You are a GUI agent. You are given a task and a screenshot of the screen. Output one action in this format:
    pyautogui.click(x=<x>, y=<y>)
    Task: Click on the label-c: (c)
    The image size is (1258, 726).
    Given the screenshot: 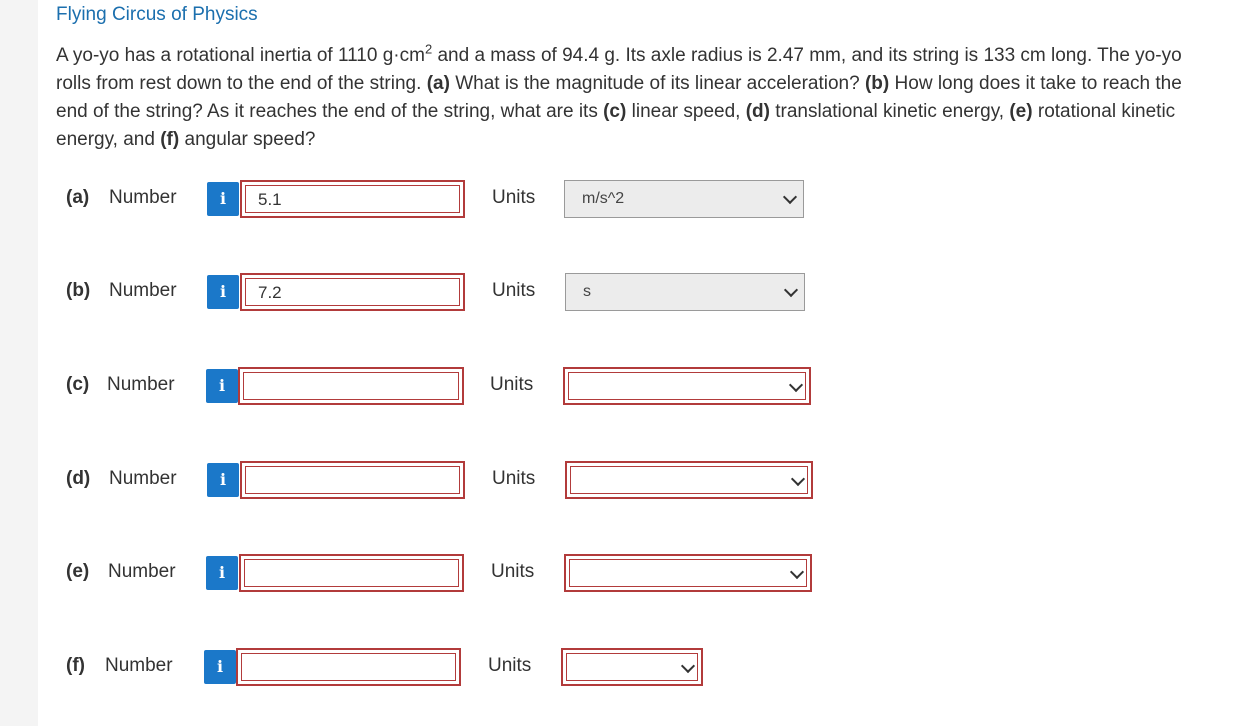 What is the action you would take?
    pyautogui.click(x=615, y=111)
    